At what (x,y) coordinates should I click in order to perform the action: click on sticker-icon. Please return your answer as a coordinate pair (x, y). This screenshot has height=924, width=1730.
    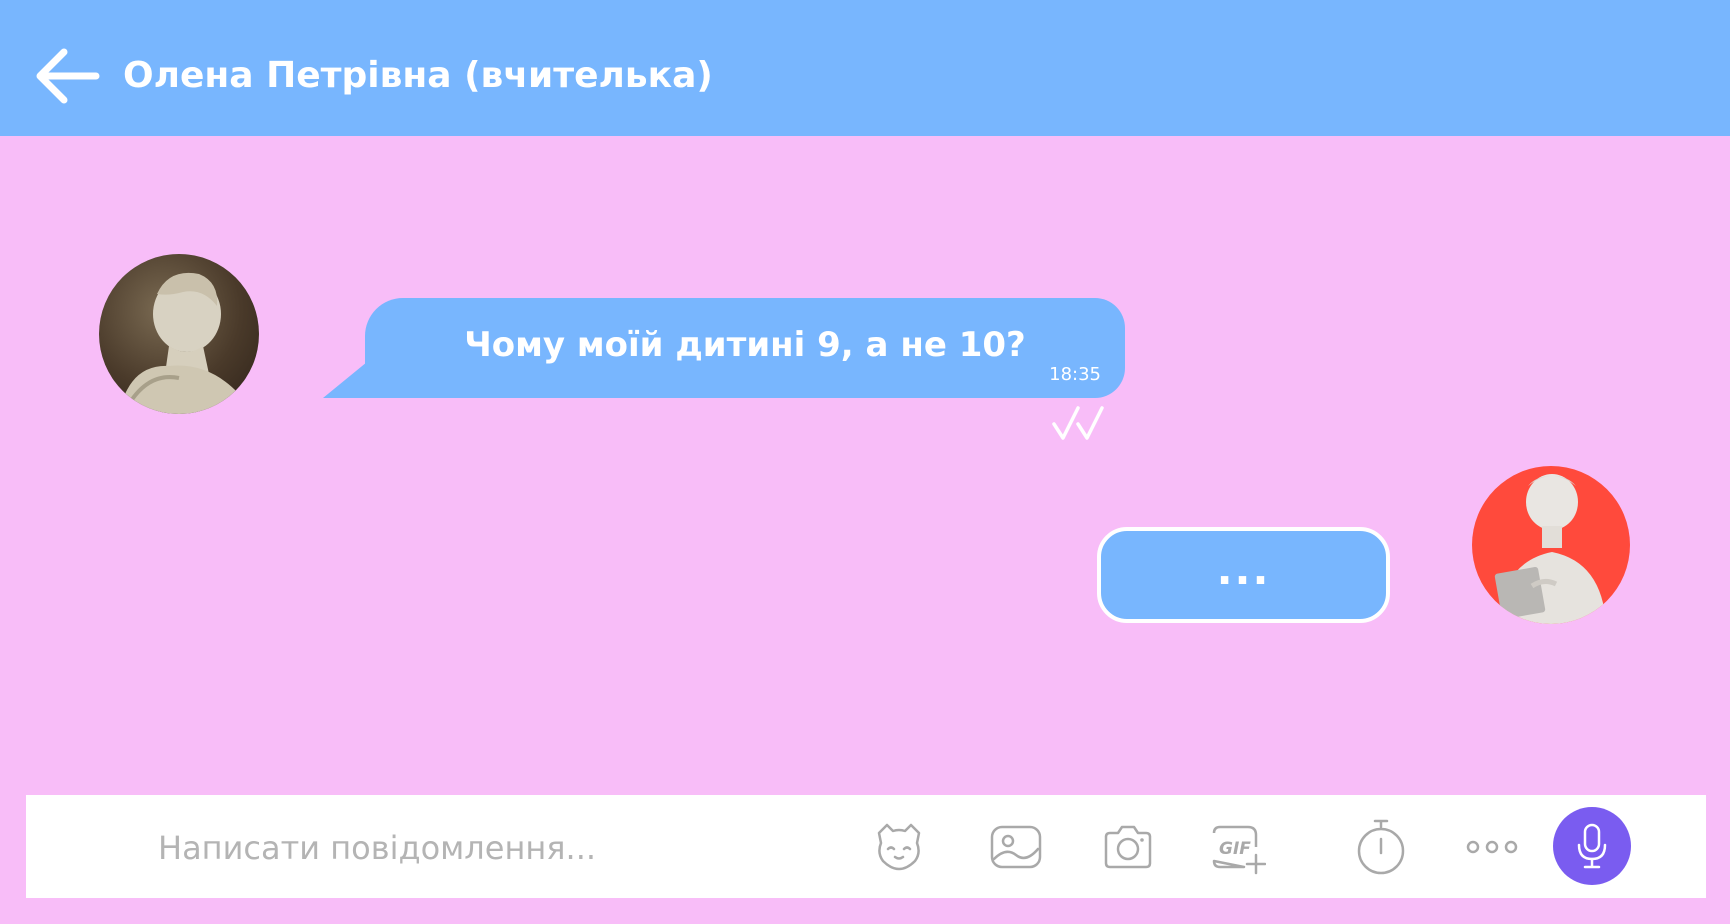
    Looking at the image, I should click on (899, 847).